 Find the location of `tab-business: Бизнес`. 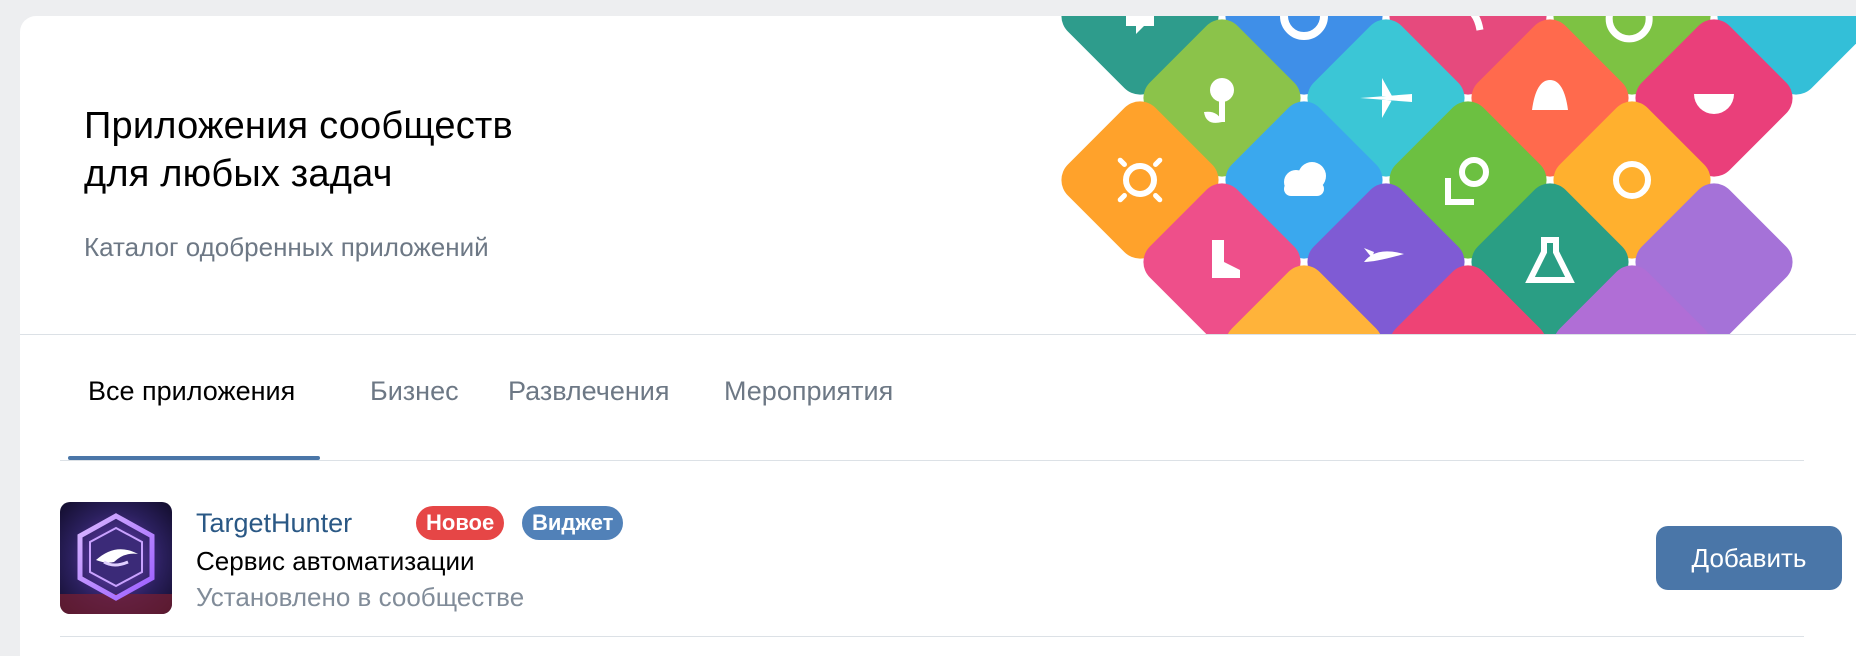

tab-business: Бизнес is located at coordinates (414, 391).